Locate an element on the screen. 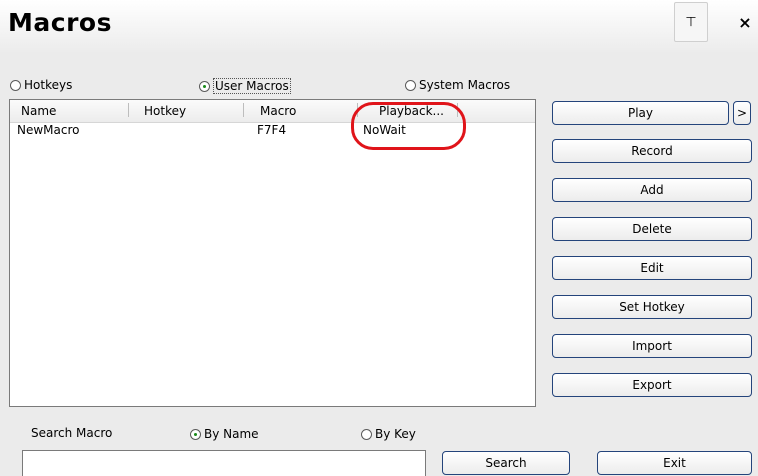 This screenshot has width=758, height=476. column-header-name: Name is located at coordinates (38, 111).